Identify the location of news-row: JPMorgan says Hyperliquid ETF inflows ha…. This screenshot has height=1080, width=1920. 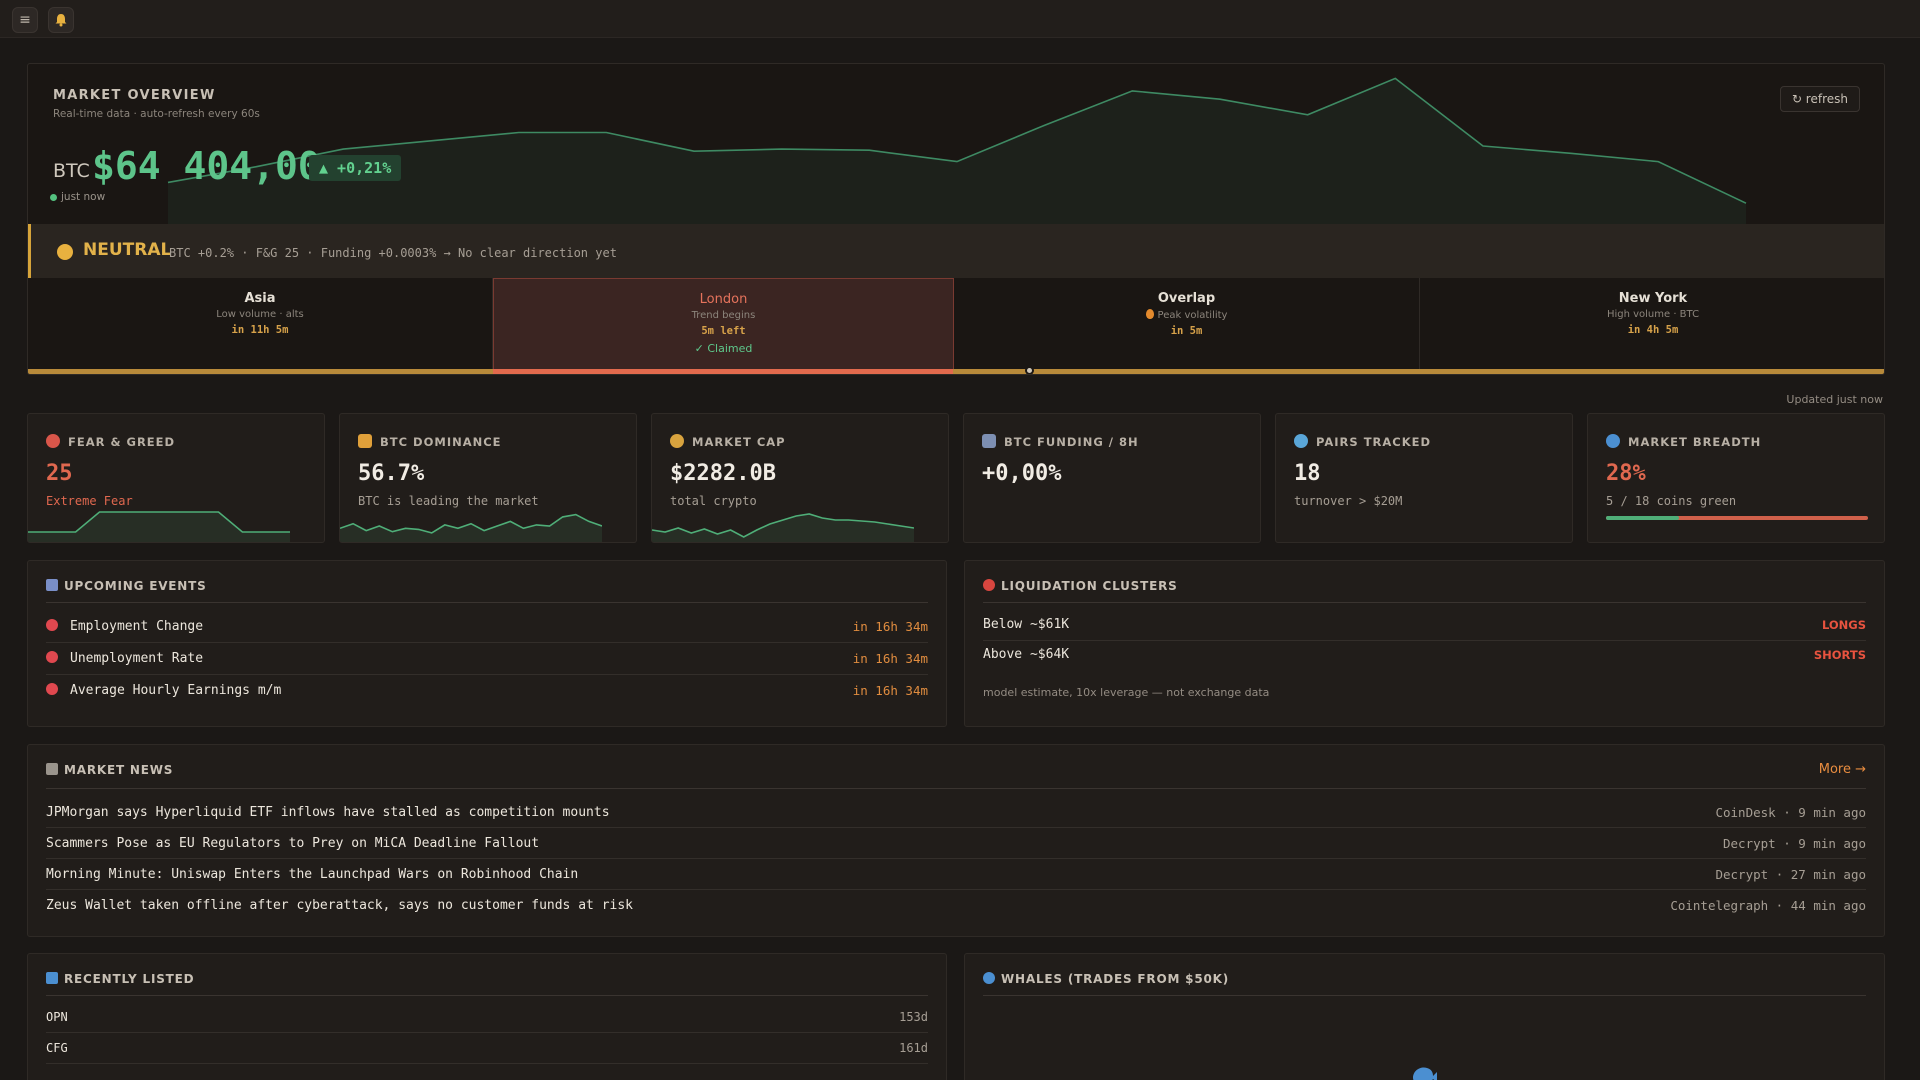
(956, 812).